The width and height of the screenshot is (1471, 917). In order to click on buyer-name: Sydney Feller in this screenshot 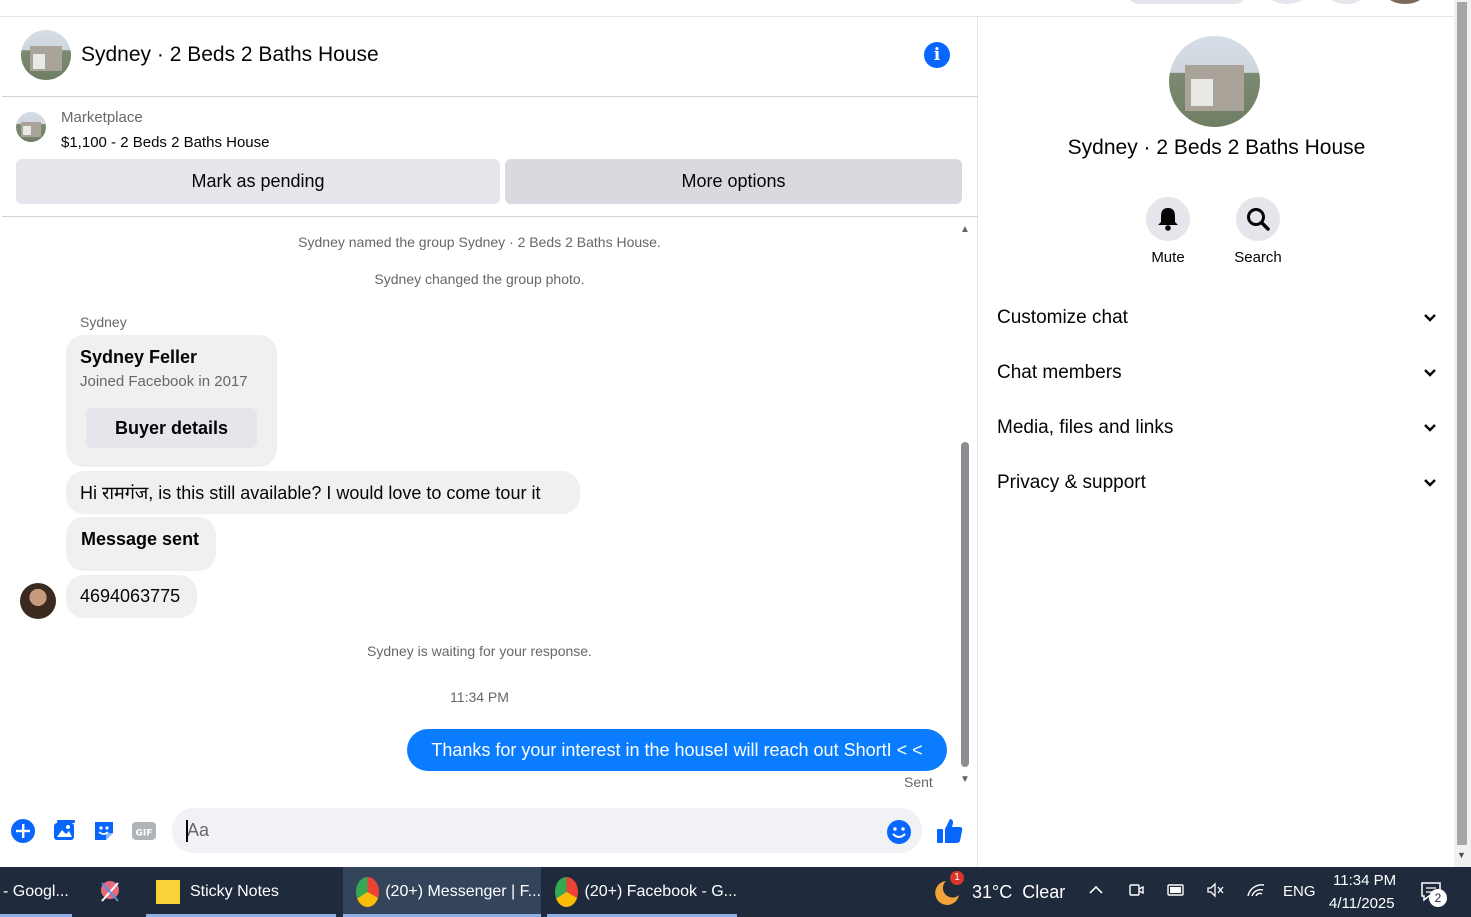, I will do `click(139, 357)`.